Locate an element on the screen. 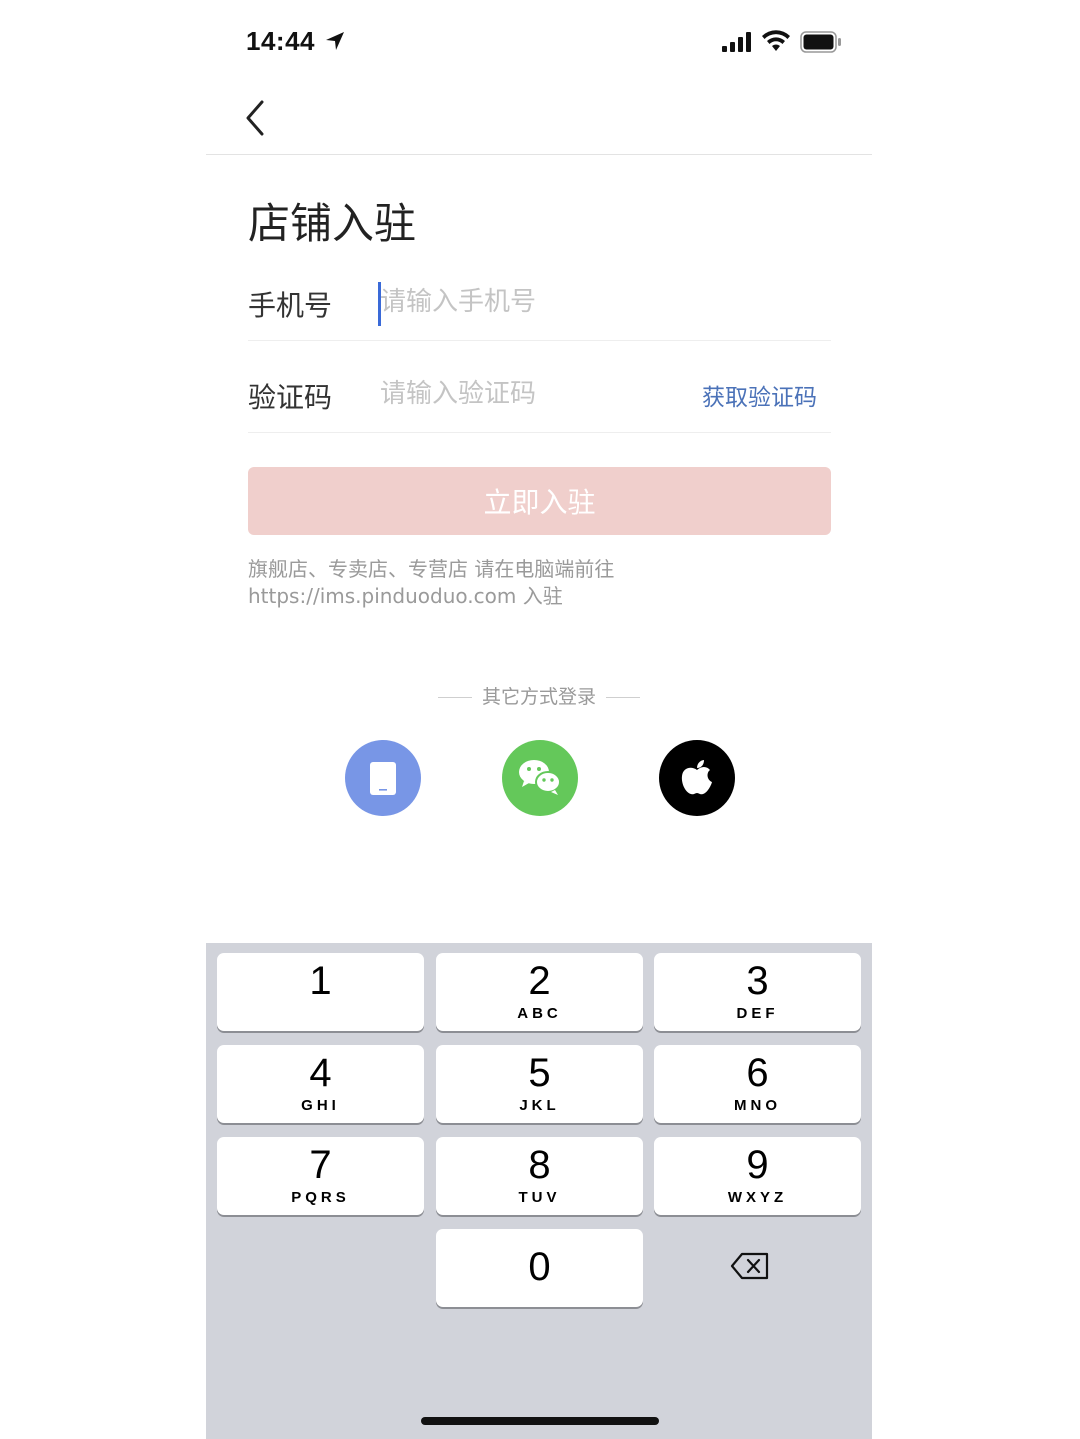  key-digit: 9 is located at coordinates (757, 1165).